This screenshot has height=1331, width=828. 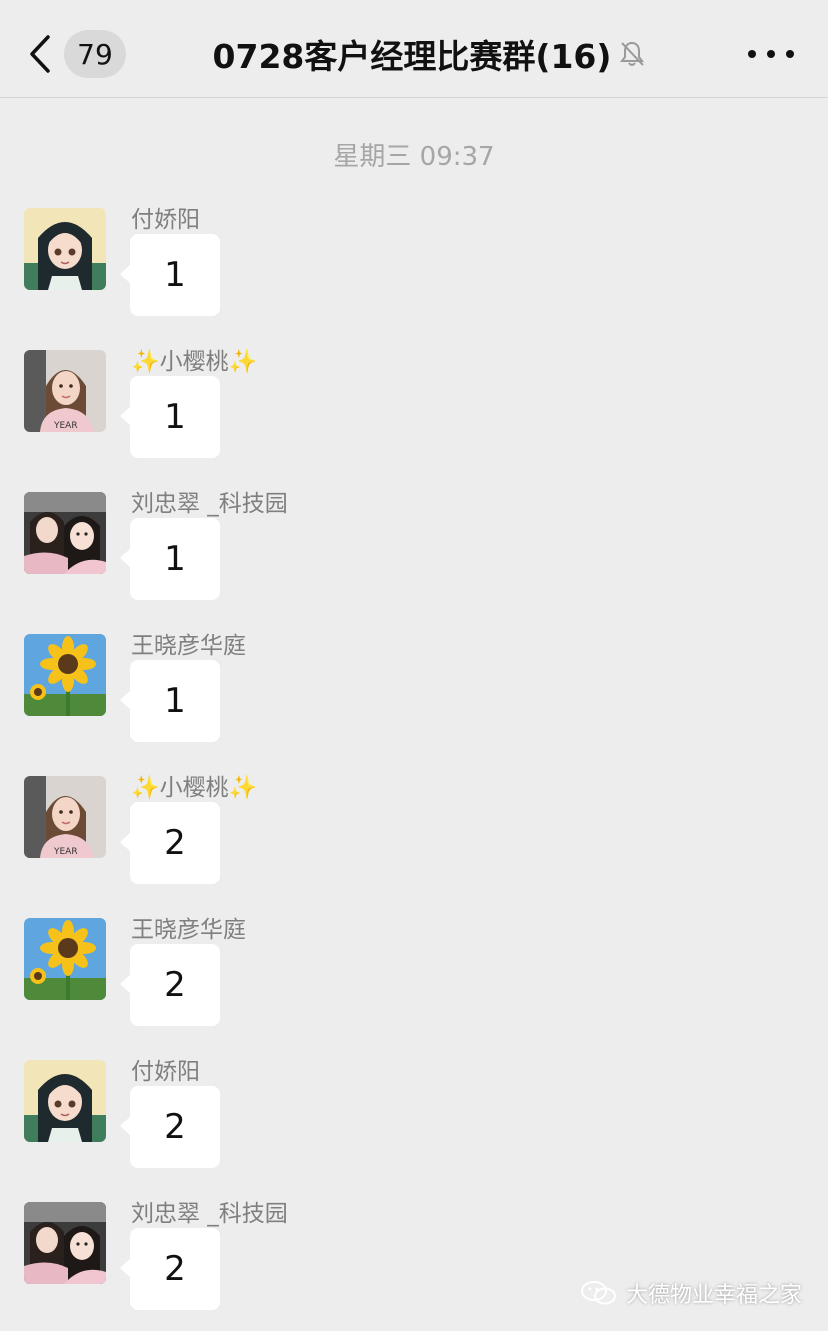 I want to click on wechat-icon, so click(x=599, y=1293).